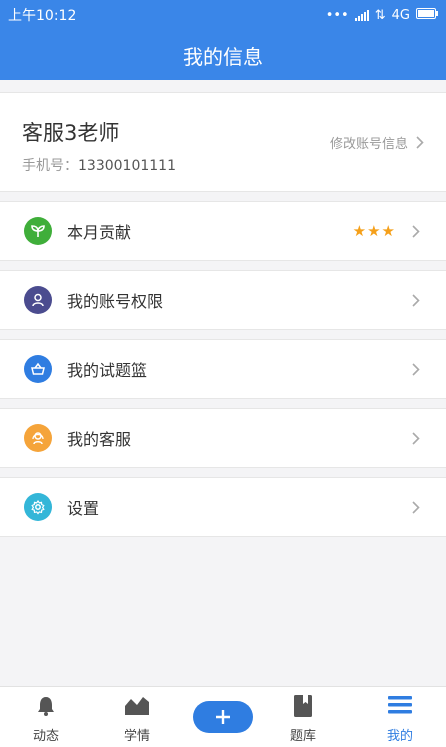 This screenshot has height=747, width=446. I want to click on status-indicators: ••• ⇅ 4G, so click(381, 15).